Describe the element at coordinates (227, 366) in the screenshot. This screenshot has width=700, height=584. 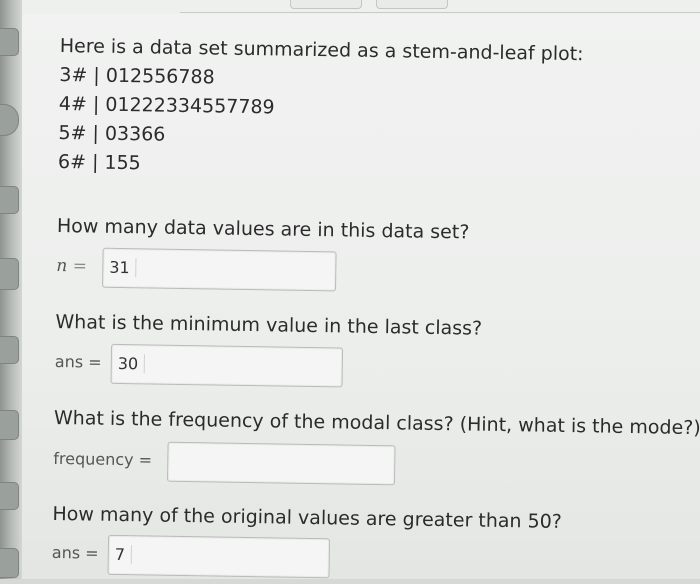
I see `answer-input-min: 30` at that location.